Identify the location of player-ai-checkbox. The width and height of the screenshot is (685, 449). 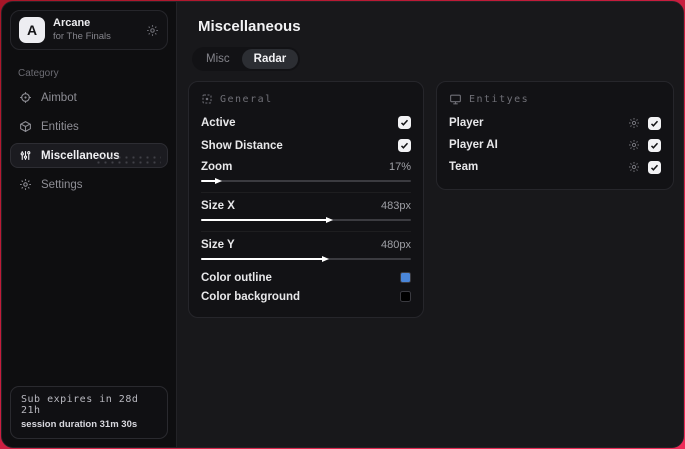
(654, 145).